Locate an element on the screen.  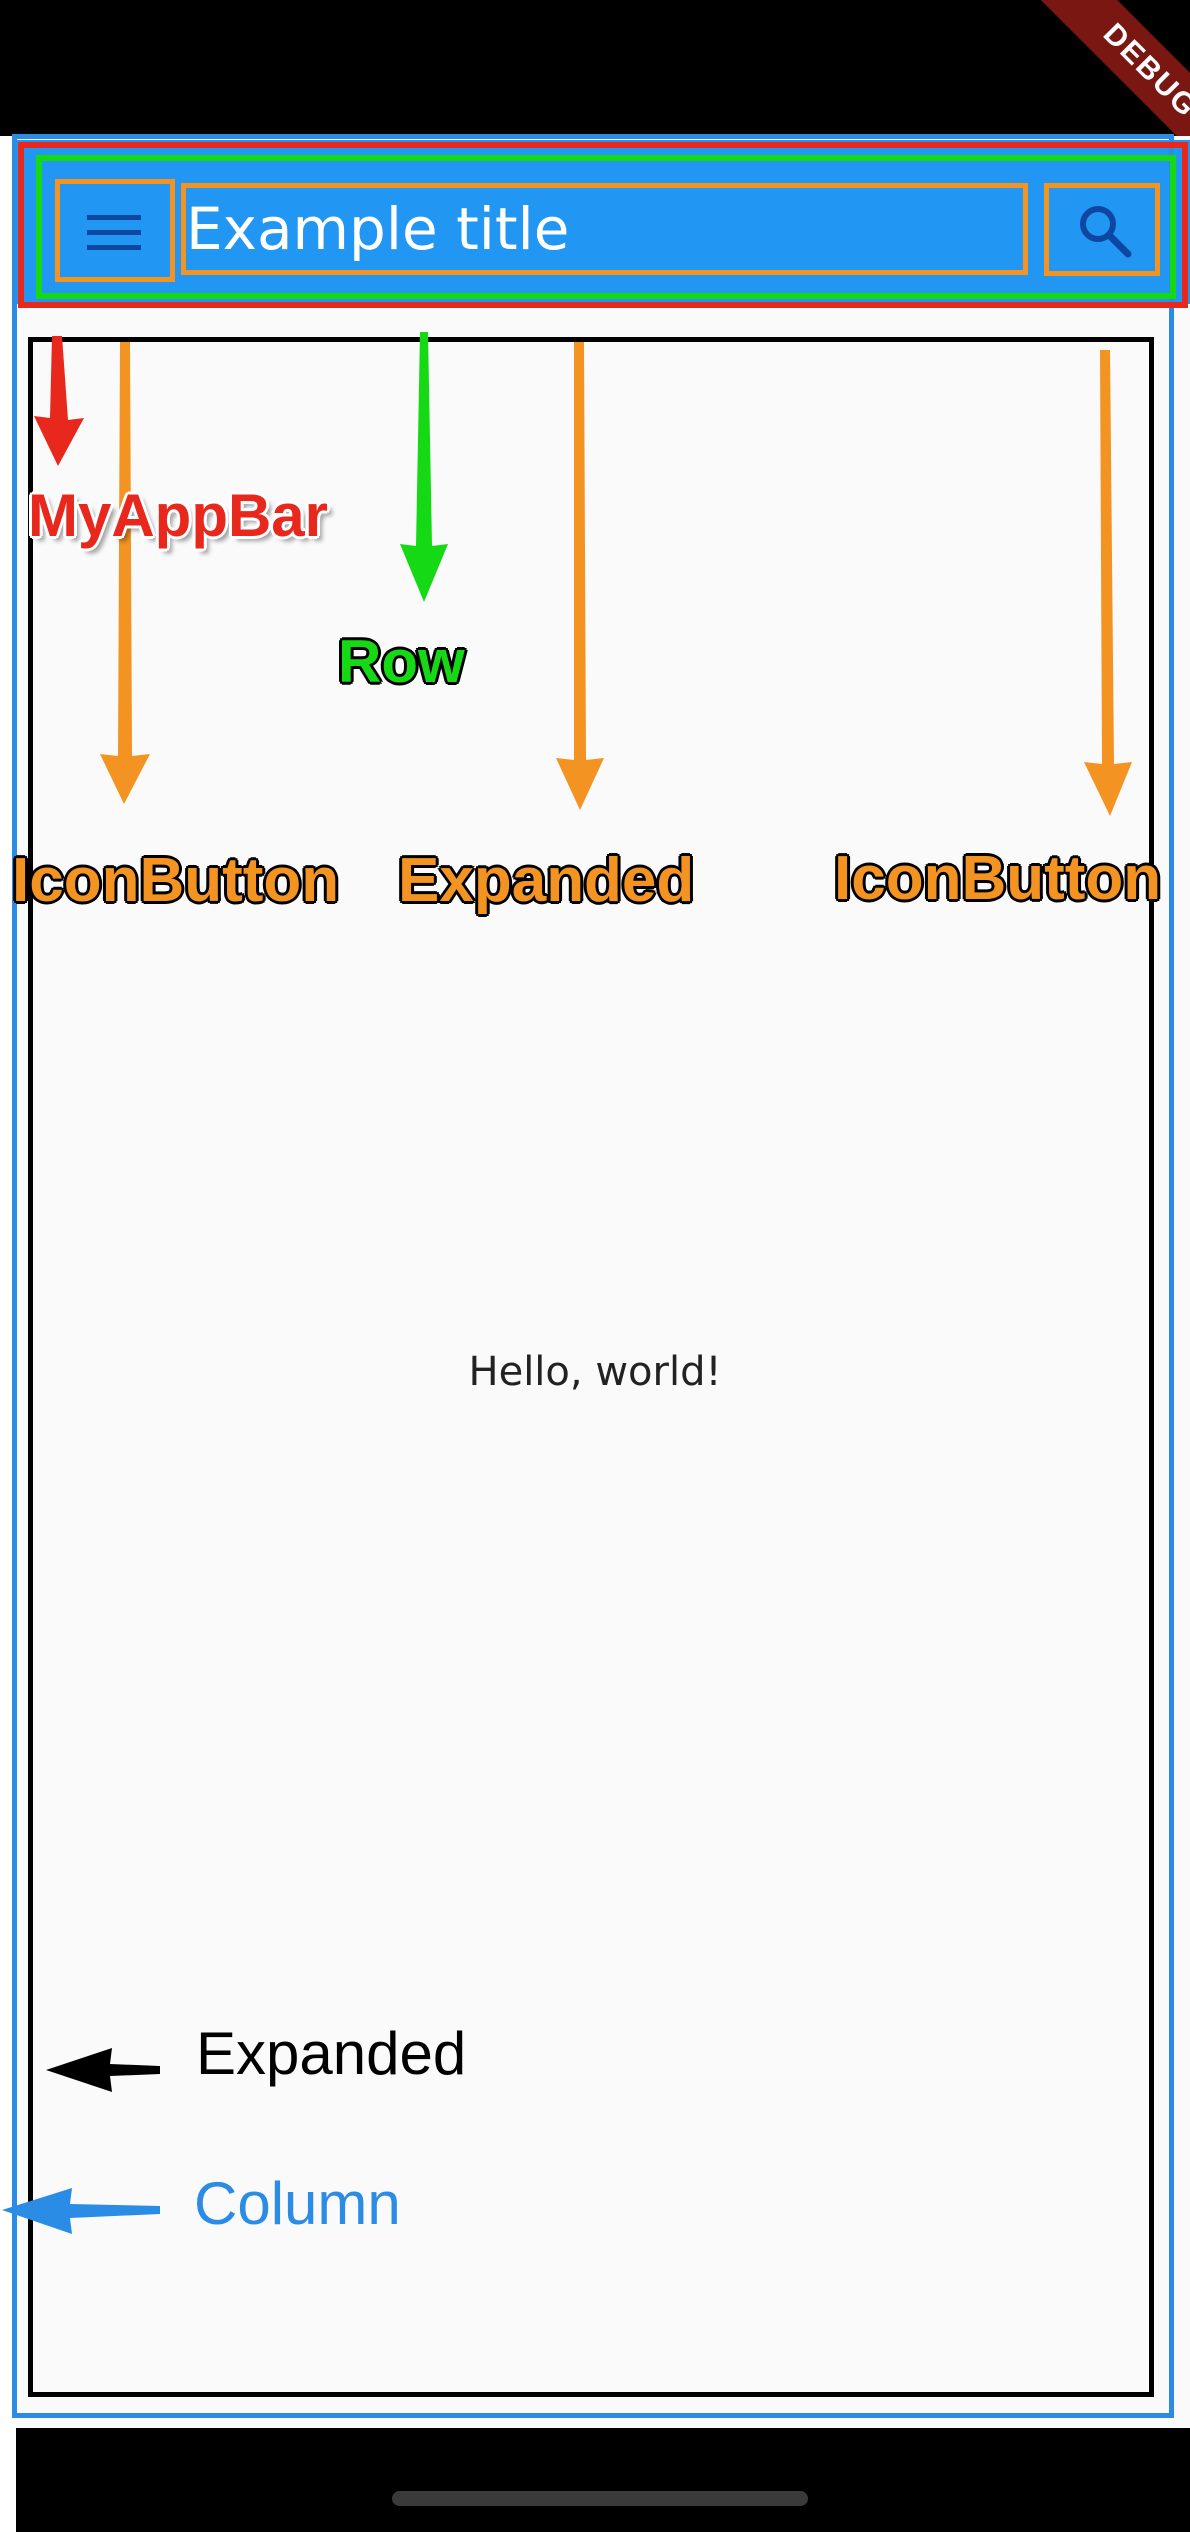
expanded-body-arrow is located at coordinates (103, 2070).